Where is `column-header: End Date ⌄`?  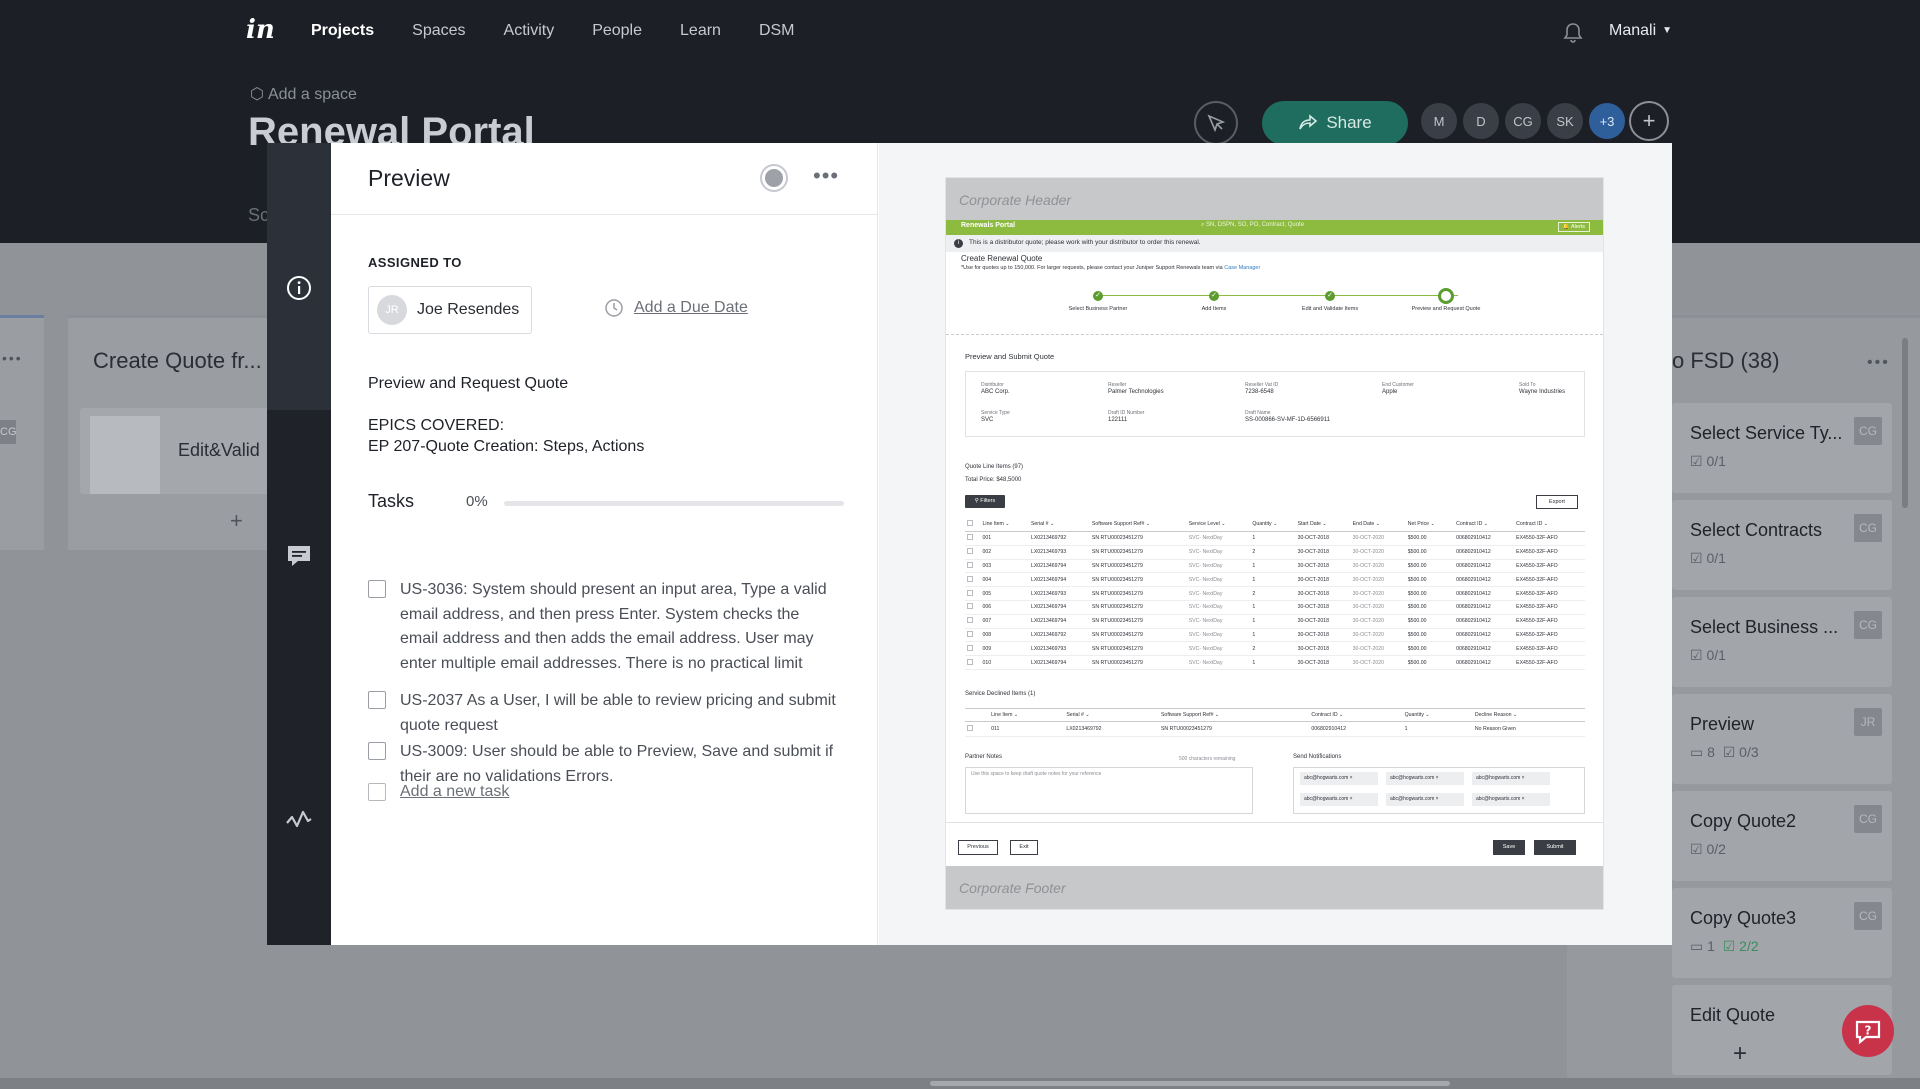
column-header: End Date ⌄ is located at coordinates (1378, 524).